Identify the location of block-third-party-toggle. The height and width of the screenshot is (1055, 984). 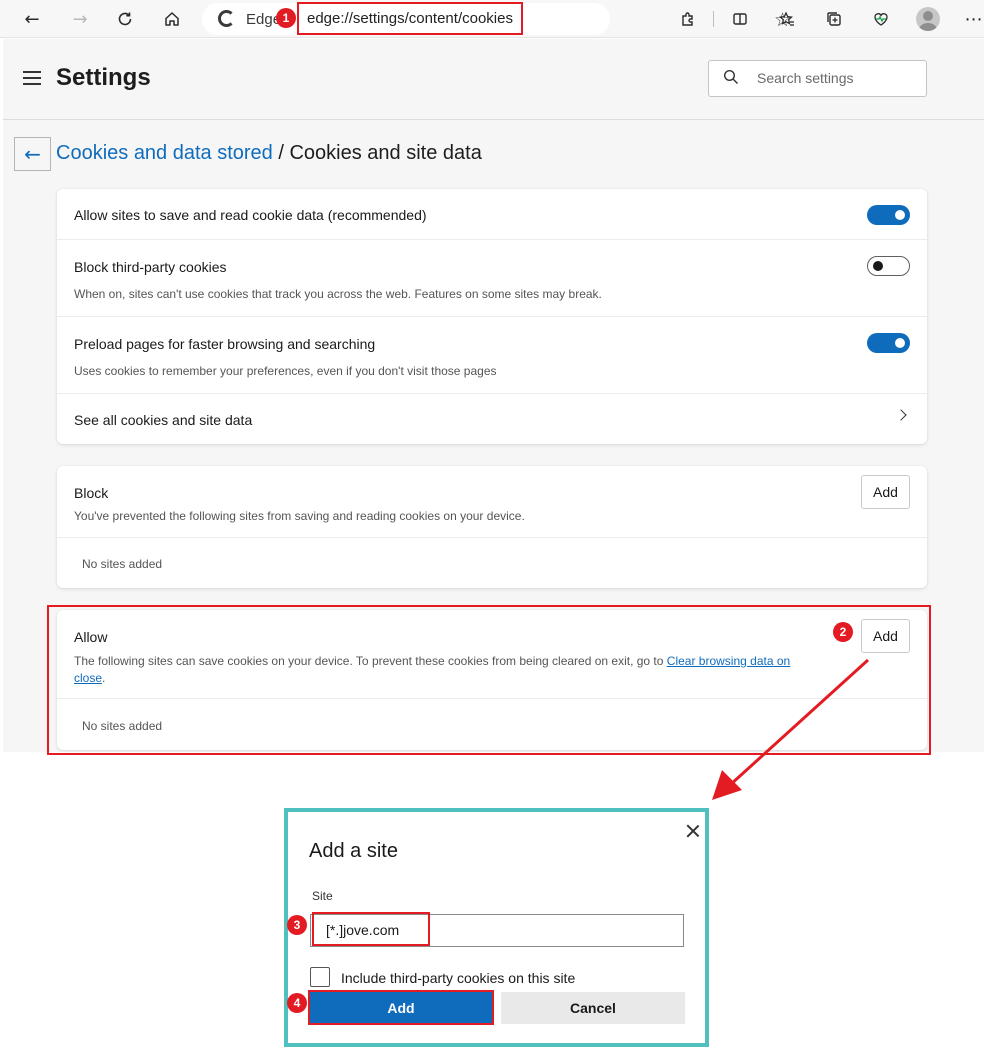
(888, 266).